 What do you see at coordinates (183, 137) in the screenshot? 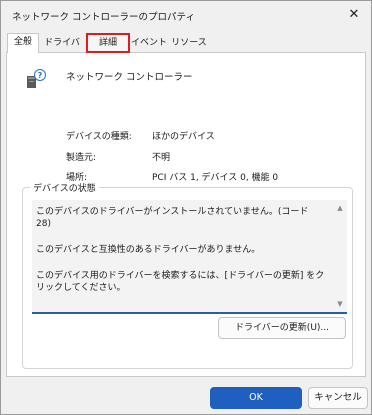
I see `device-type-value: ほかのデバイス` at bounding box center [183, 137].